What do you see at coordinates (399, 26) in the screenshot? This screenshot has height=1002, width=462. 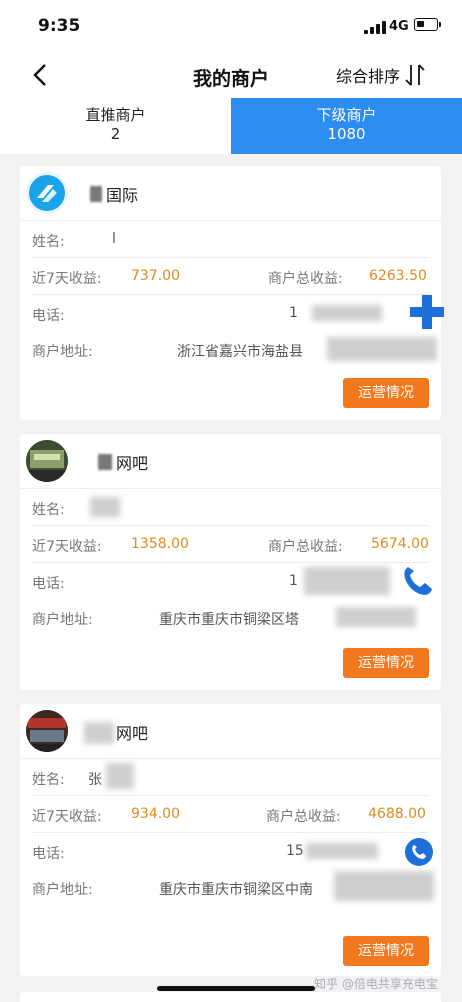 I see `network-type: 4G` at bounding box center [399, 26].